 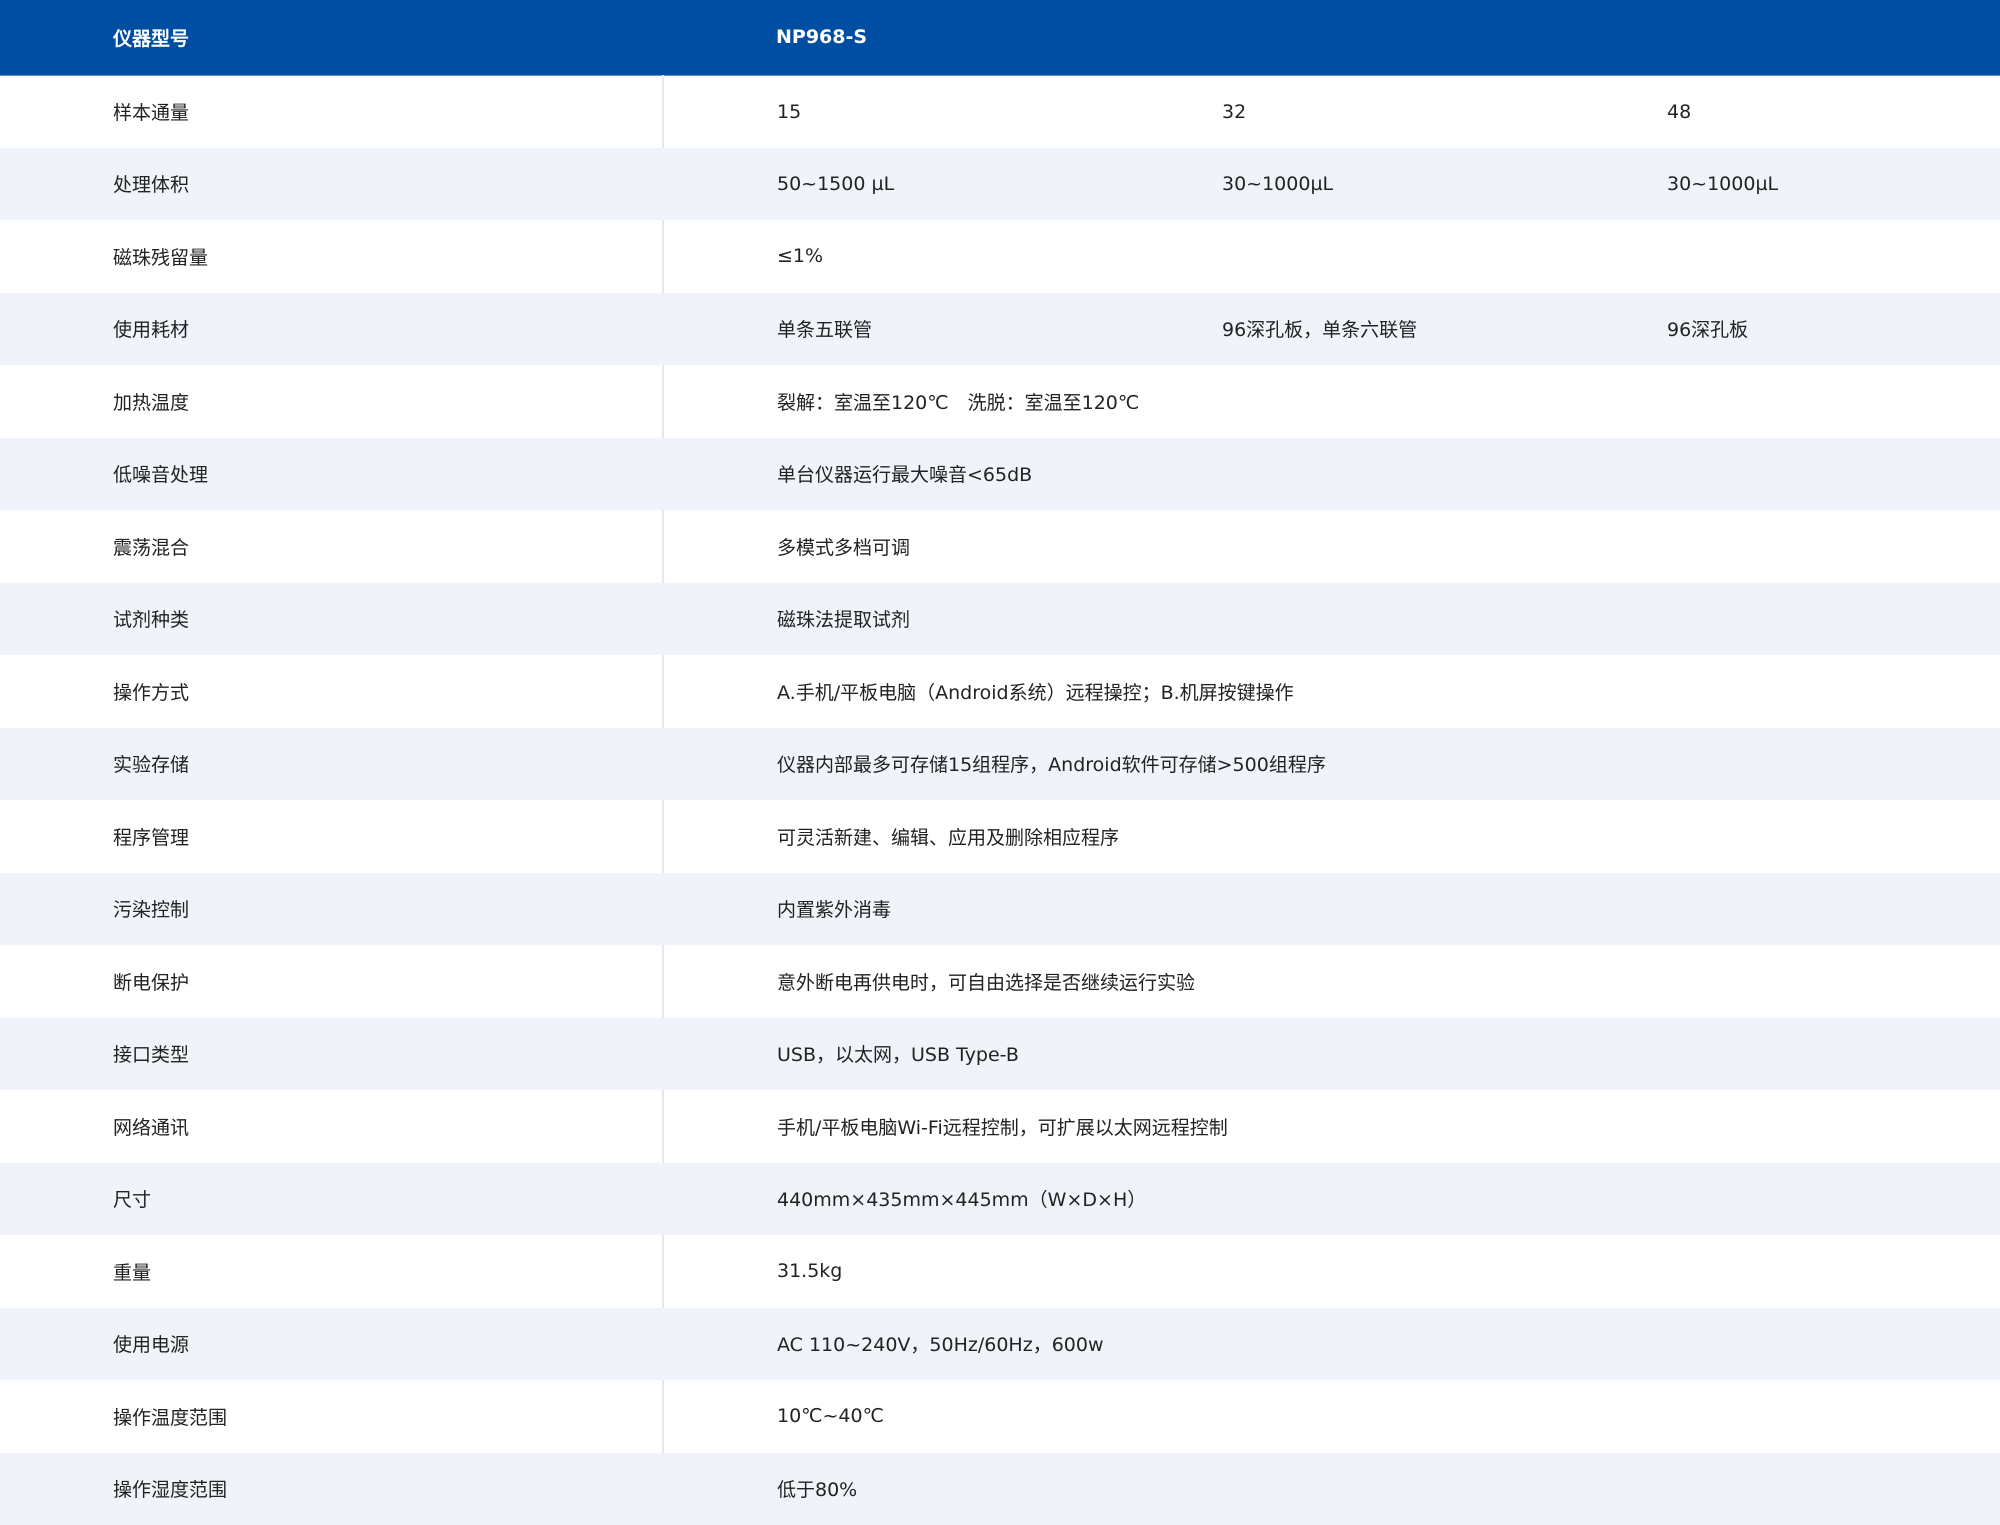 I want to click on table-row: 使用电源 AC 110~240V，50Hz/60Hz，600w, so click(x=1000, y=1344).